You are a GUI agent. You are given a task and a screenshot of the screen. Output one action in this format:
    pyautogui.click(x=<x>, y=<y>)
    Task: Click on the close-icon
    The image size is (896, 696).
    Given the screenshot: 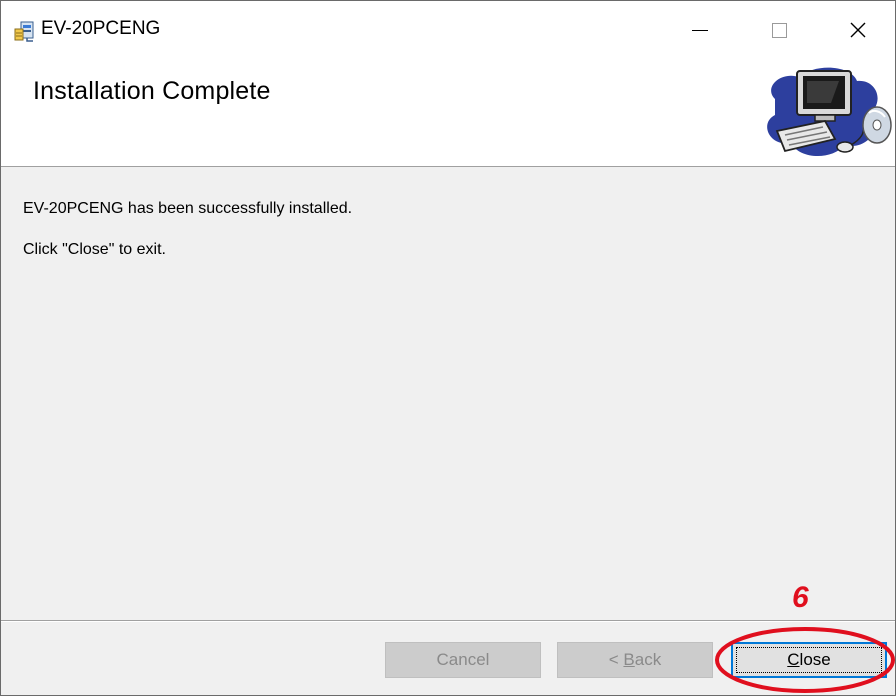 What is the action you would take?
    pyautogui.click(x=858, y=30)
    